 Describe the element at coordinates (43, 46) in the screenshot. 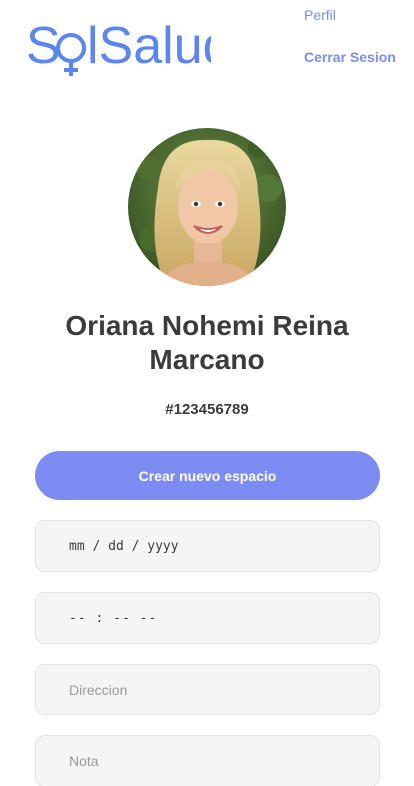

I see `svg-text: S` at that location.